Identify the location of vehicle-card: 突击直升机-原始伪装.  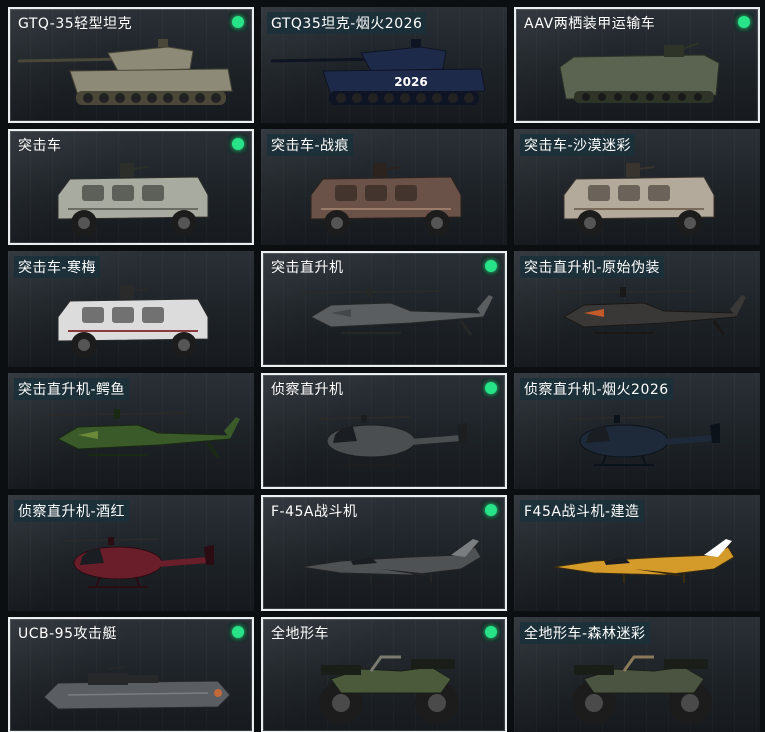
(637, 309).